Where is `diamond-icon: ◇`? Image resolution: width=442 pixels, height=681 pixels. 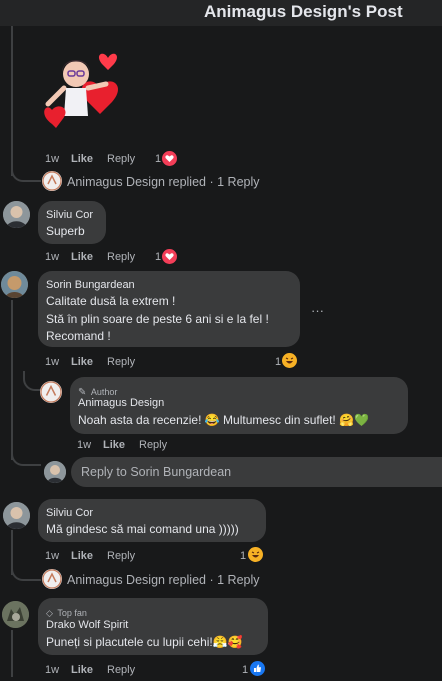
diamond-icon: ◇ is located at coordinates (49, 613).